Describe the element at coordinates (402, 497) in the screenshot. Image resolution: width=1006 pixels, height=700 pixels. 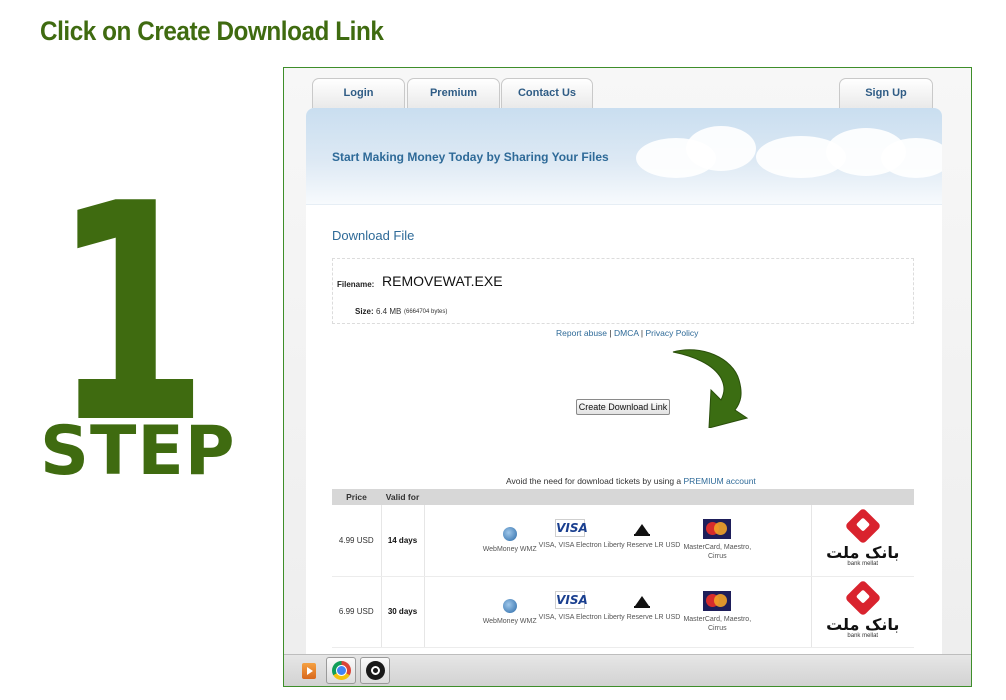
I see `valid-header: Valid for` at that location.